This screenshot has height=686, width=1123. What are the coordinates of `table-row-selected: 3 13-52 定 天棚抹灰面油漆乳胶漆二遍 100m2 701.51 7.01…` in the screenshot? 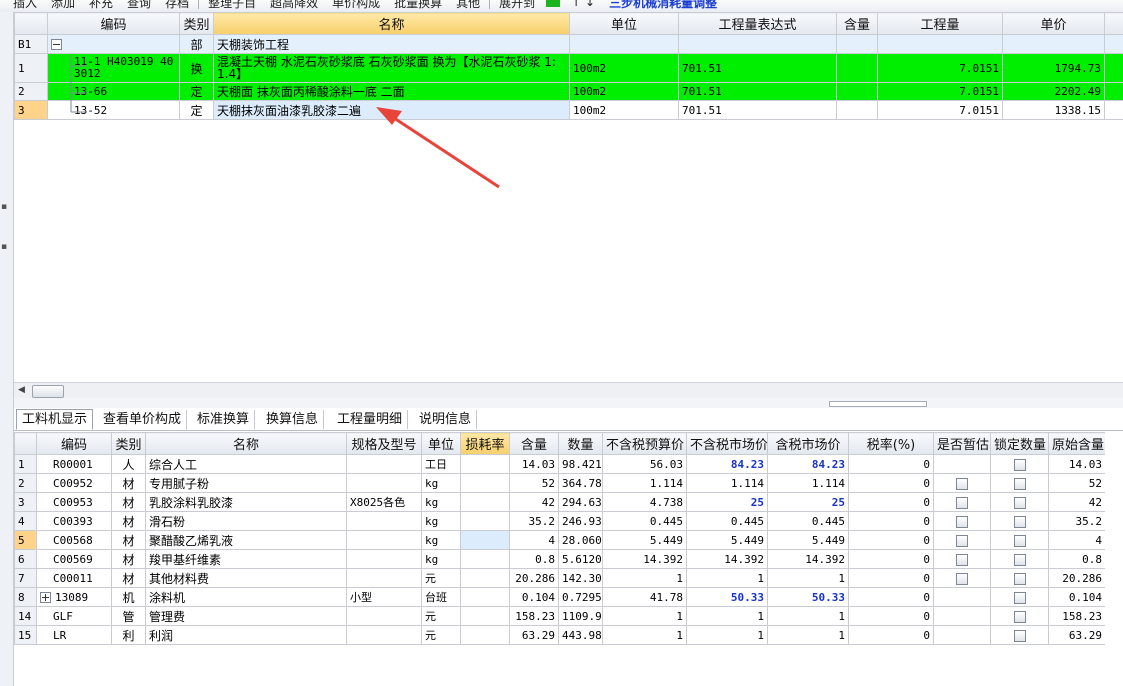 It's located at (568, 110).